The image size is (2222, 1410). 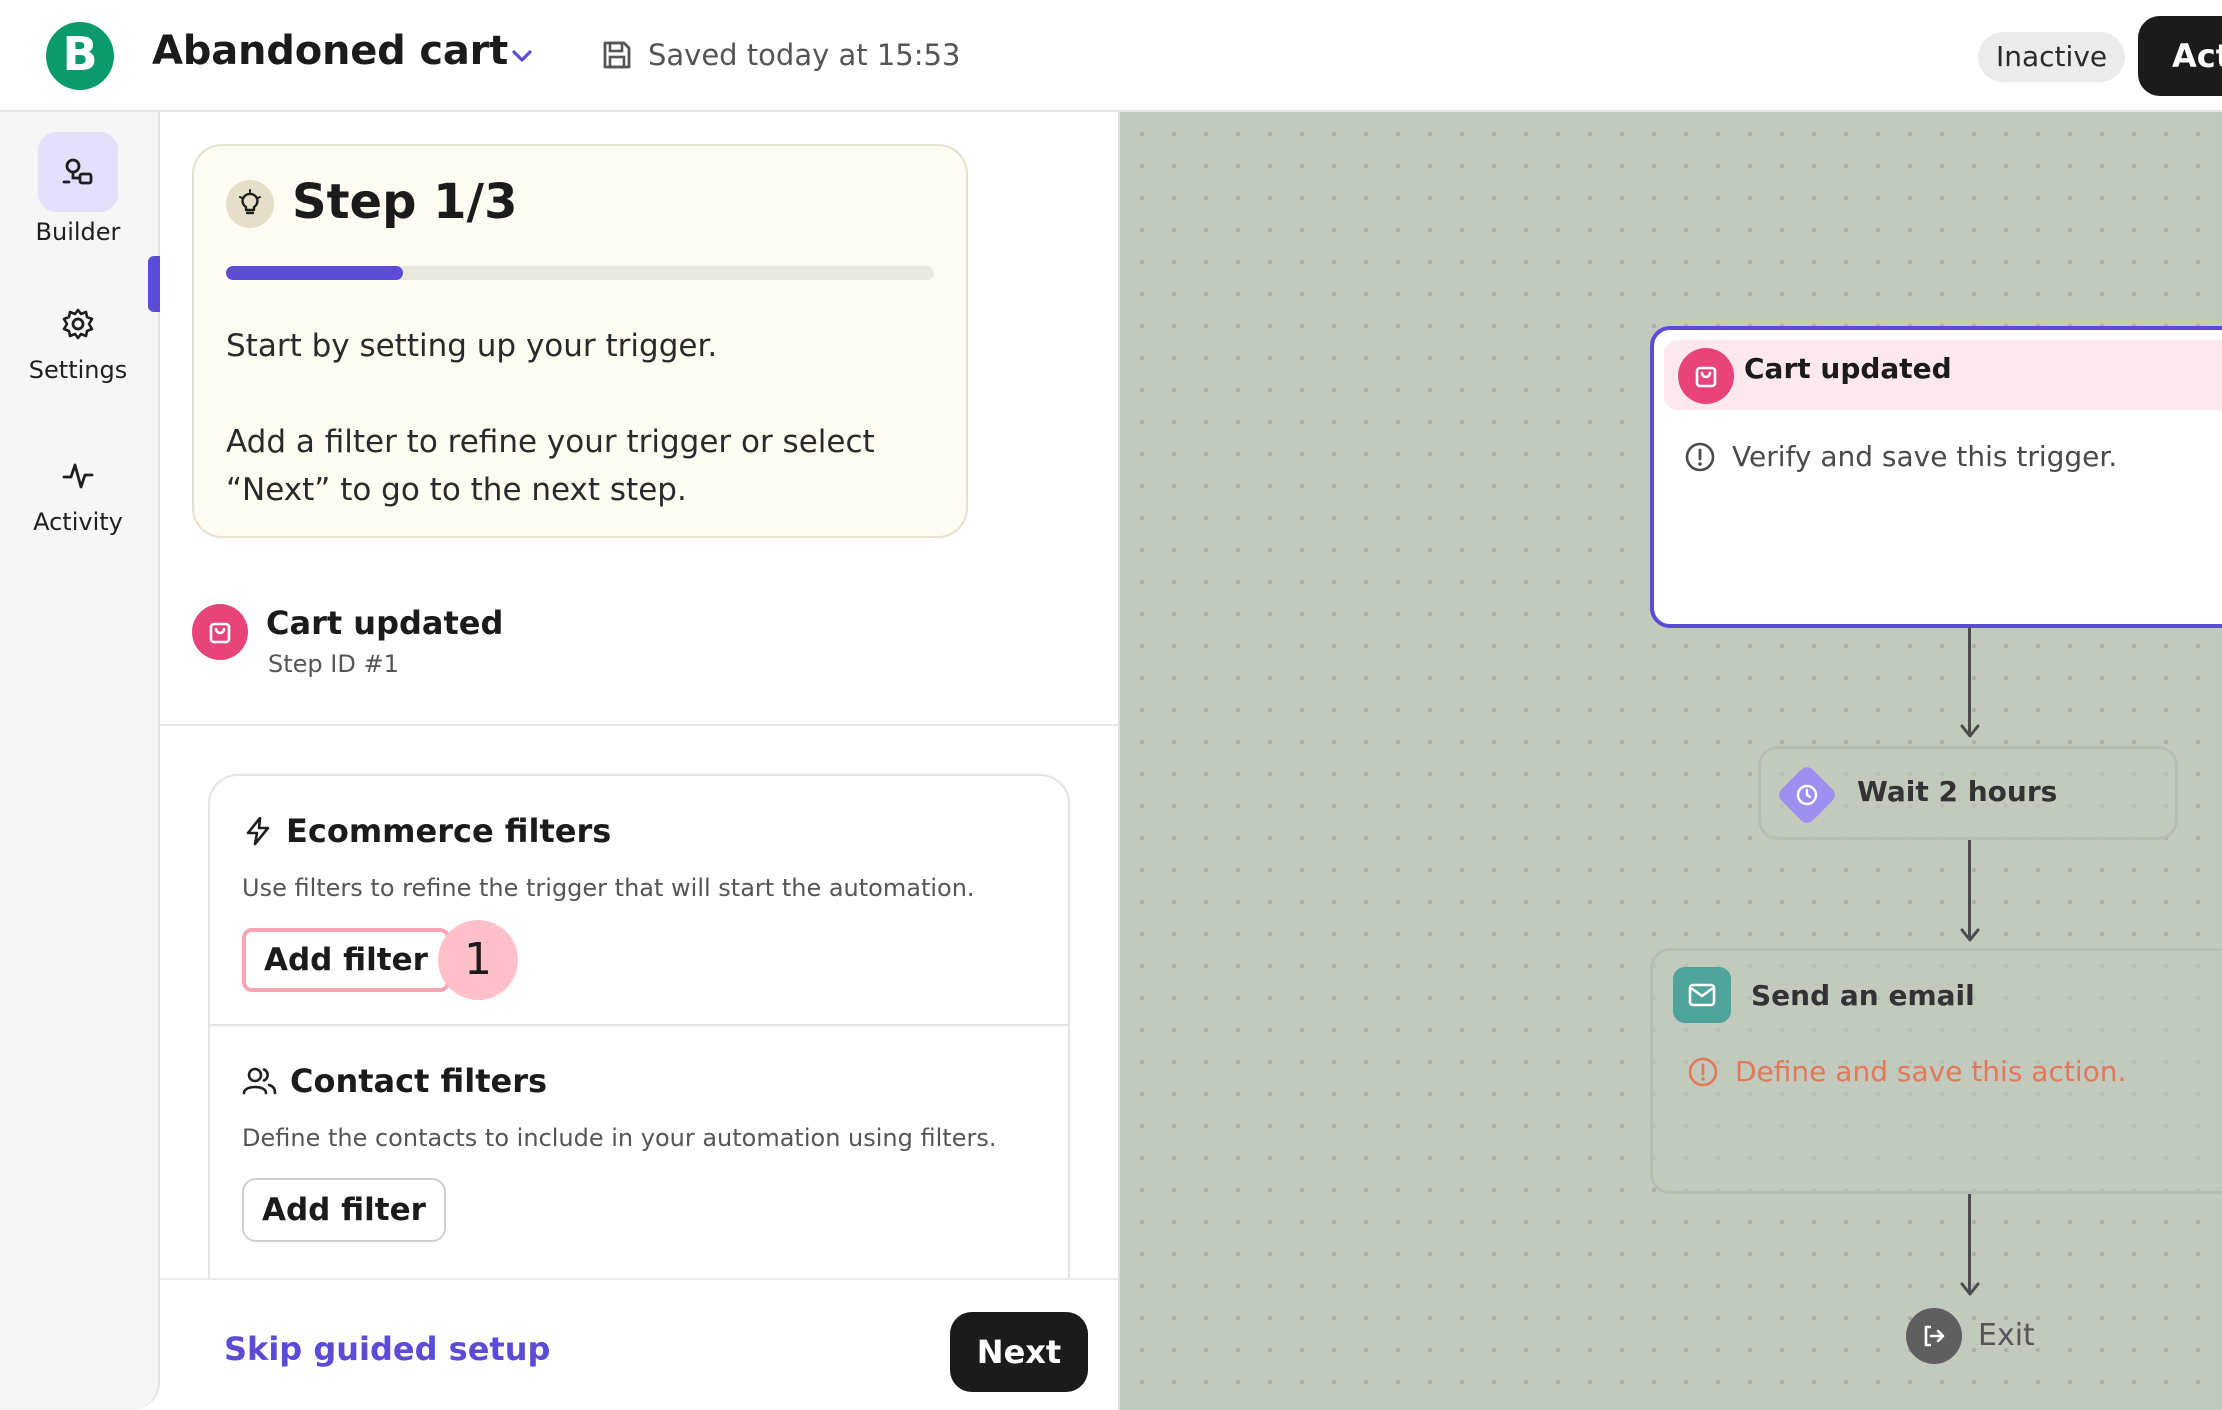 I want to click on trigger-name: Cart updated, so click(x=385, y=623).